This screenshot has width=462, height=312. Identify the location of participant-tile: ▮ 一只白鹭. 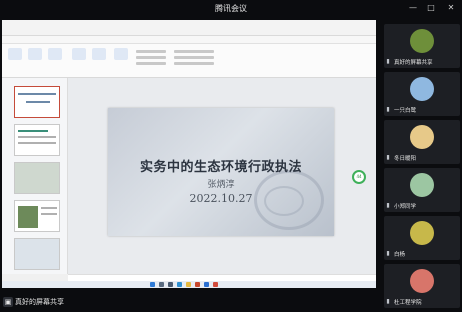
(422, 94).